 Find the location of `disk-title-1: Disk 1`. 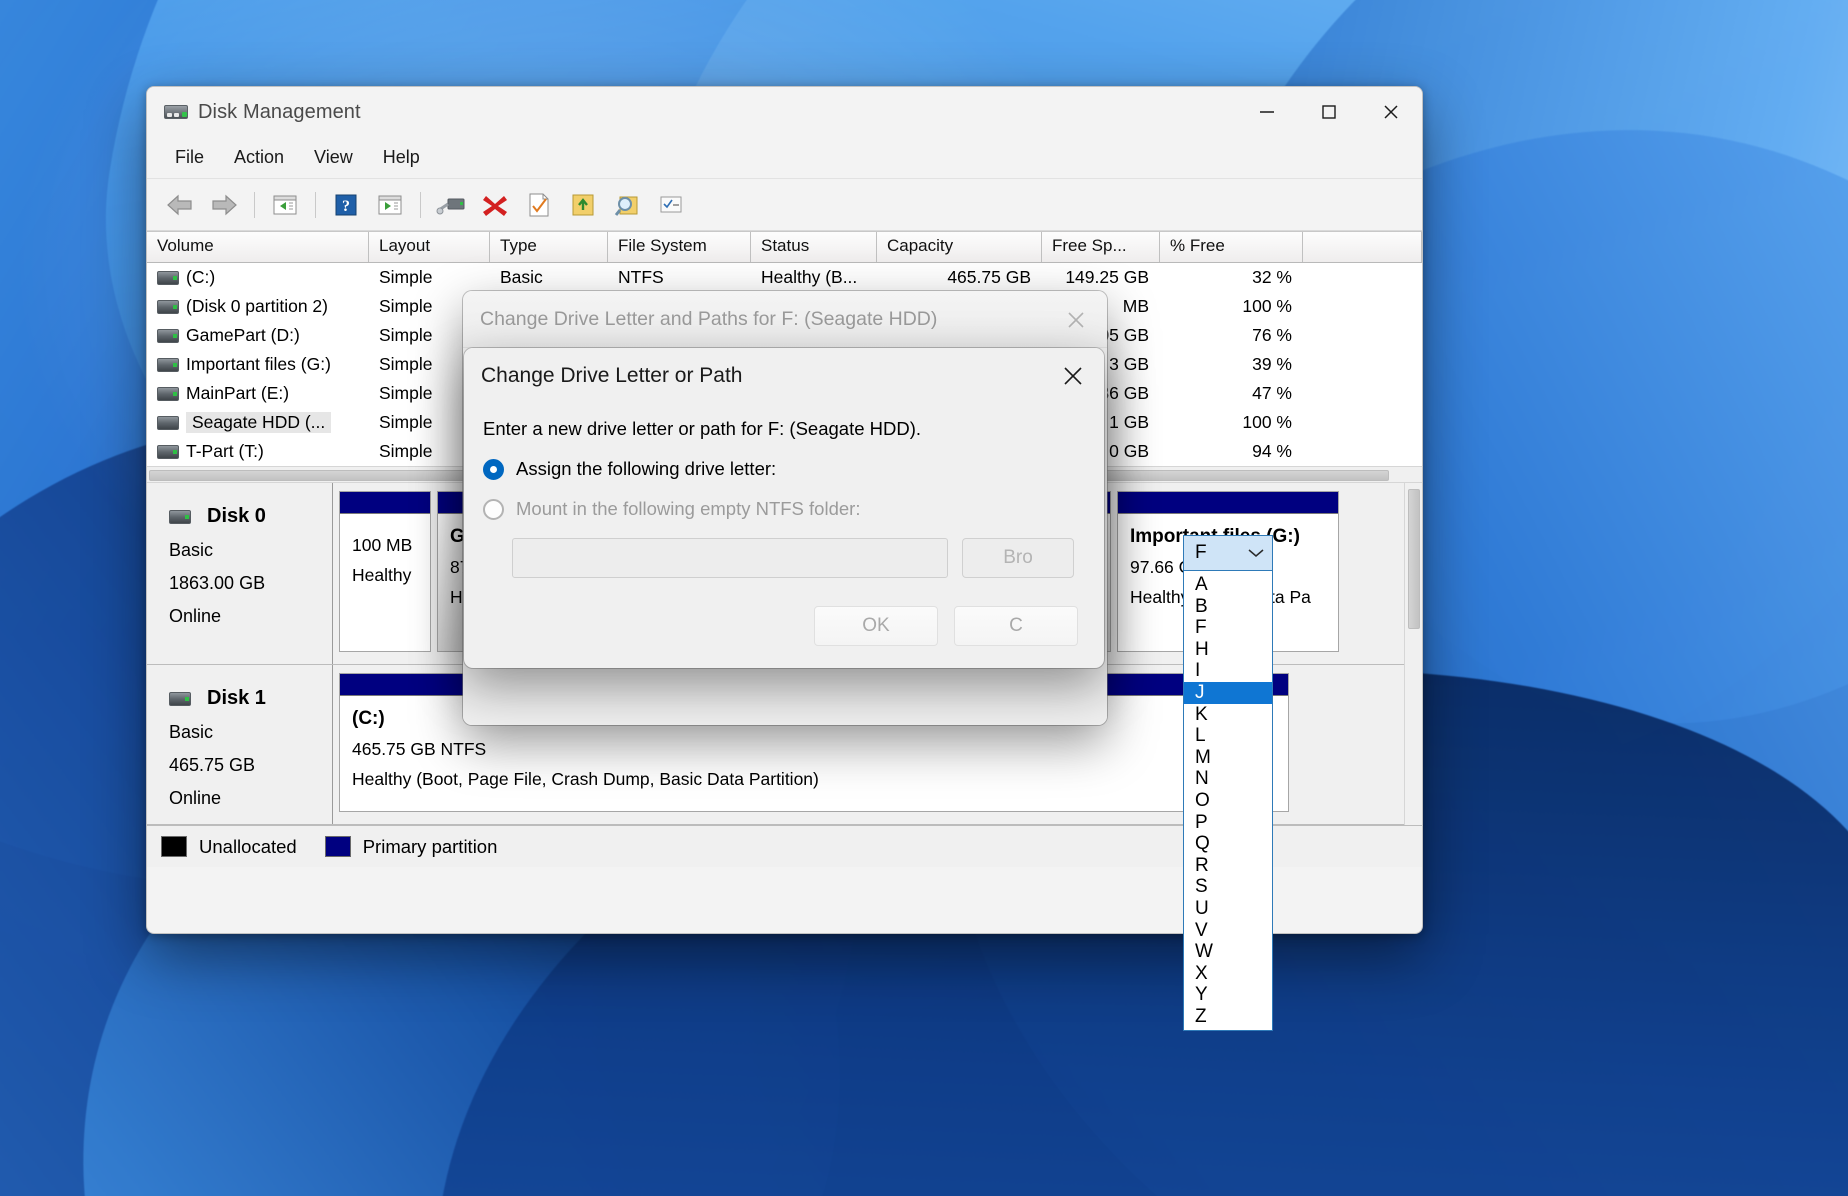

disk-title-1: Disk 1 is located at coordinates (250, 698).